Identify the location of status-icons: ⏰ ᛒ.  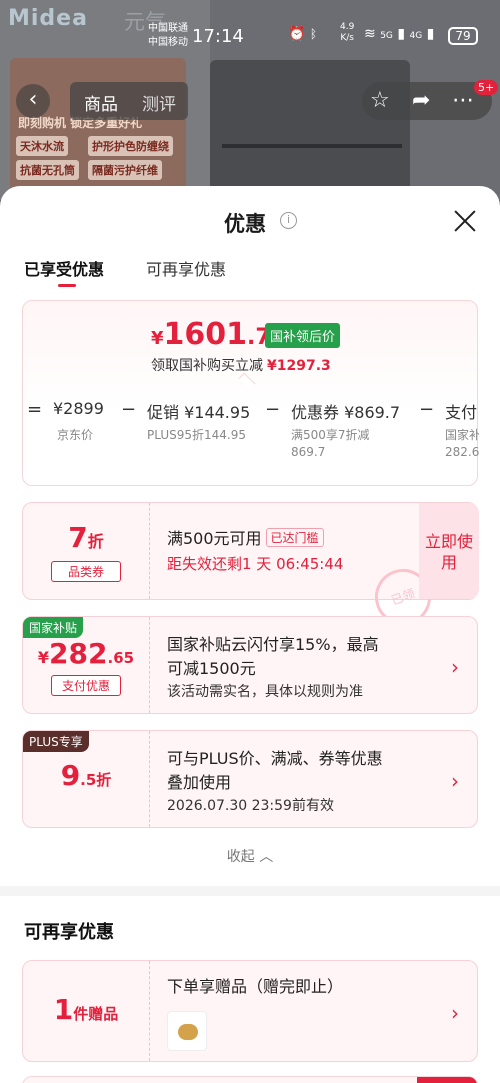
(302, 34).